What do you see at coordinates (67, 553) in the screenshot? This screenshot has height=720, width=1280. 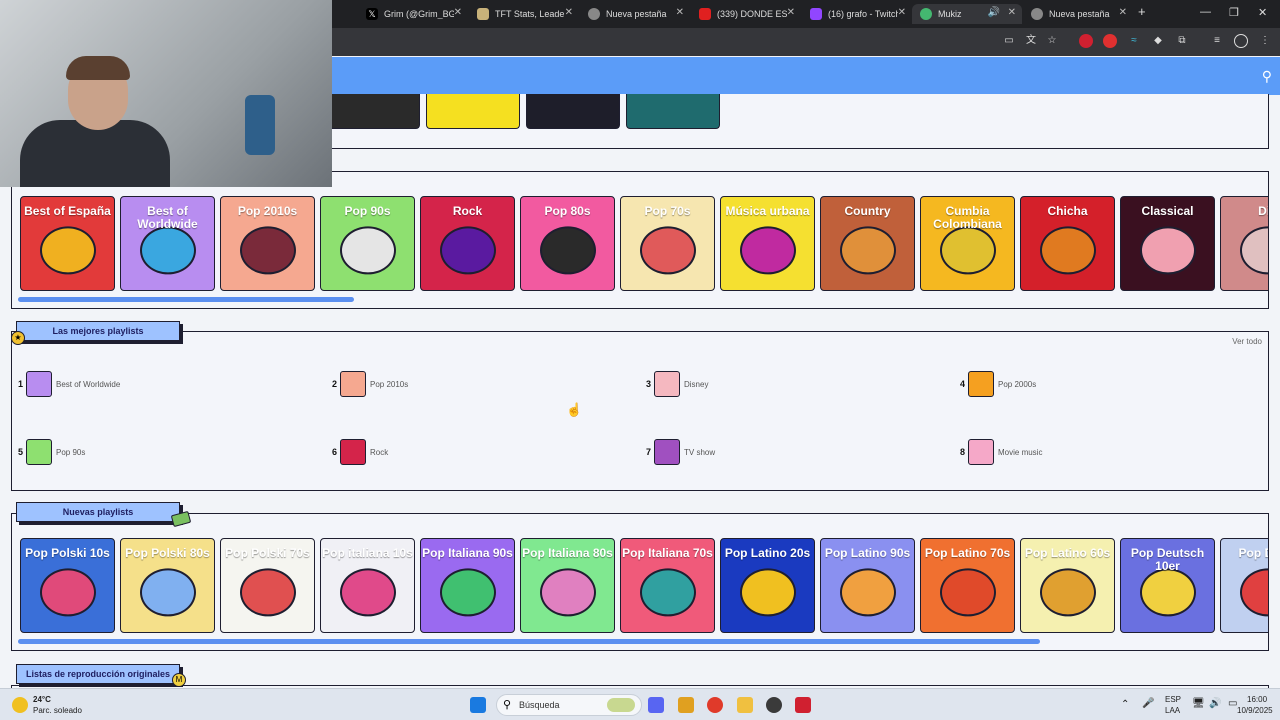 I see `new-playlist-card-title: Pop Polski 10s` at bounding box center [67, 553].